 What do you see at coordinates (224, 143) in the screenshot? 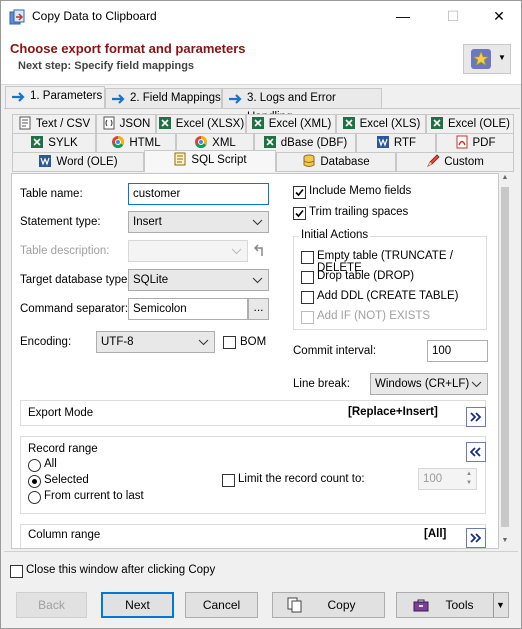
I see `tab-label: XML` at bounding box center [224, 143].